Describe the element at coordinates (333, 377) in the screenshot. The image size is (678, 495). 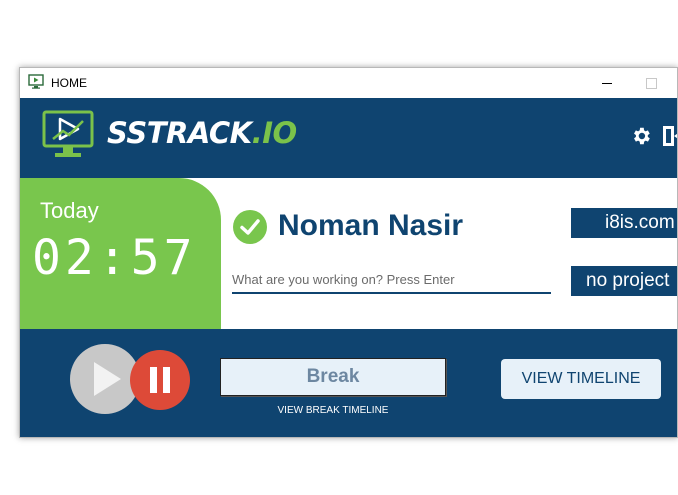
I see `break-button: Break` at that location.